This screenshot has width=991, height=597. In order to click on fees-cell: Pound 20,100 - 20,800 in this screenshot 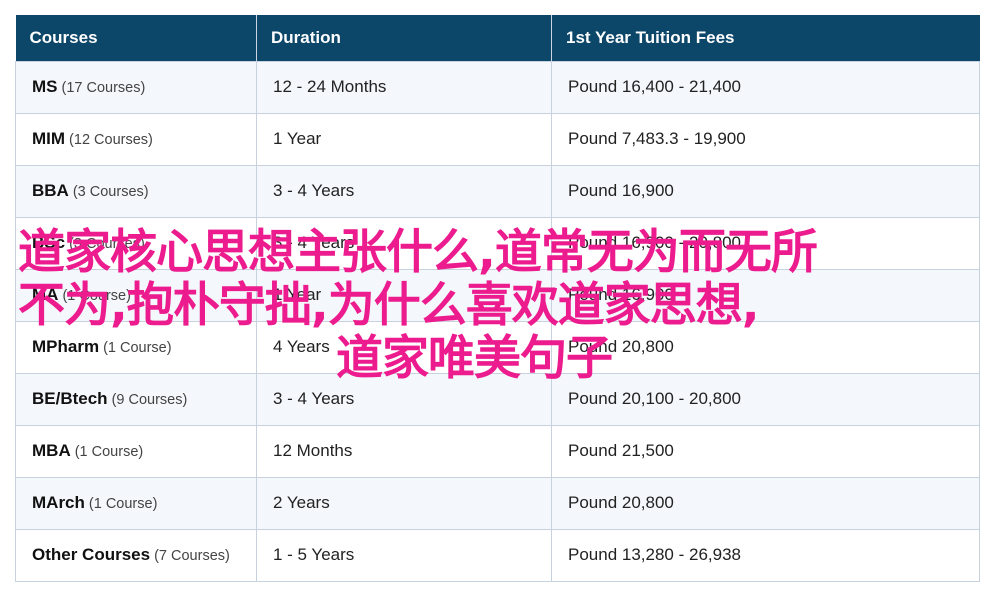, I will do `click(765, 399)`.